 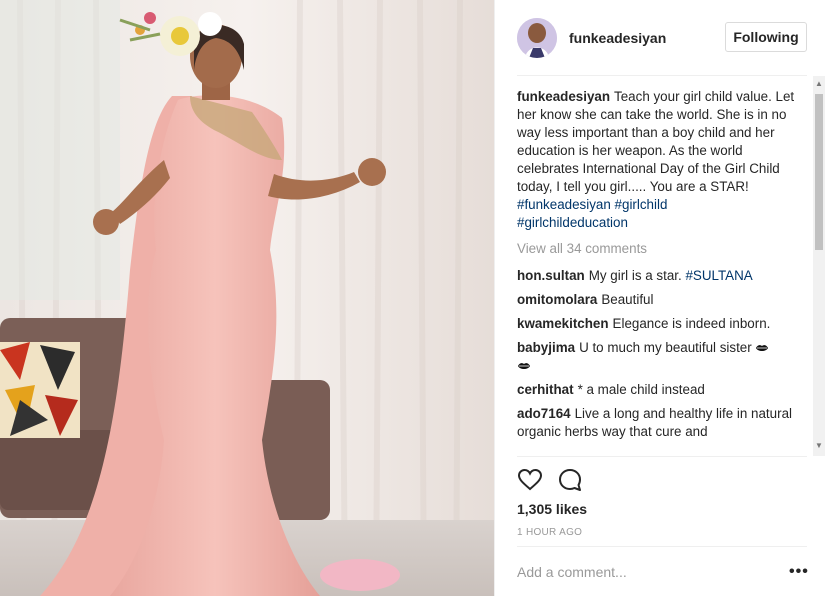 What do you see at coordinates (572, 222) in the screenshot?
I see `hashtag-link: #girlchildeducation` at bounding box center [572, 222].